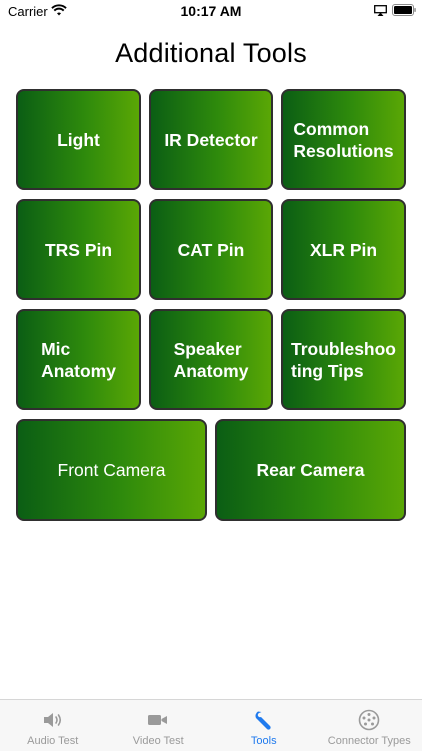 The width and height of the screenshot is (422, 751). I want to click on cat-pin-button-label: CAT Pin, so click(211, 250).